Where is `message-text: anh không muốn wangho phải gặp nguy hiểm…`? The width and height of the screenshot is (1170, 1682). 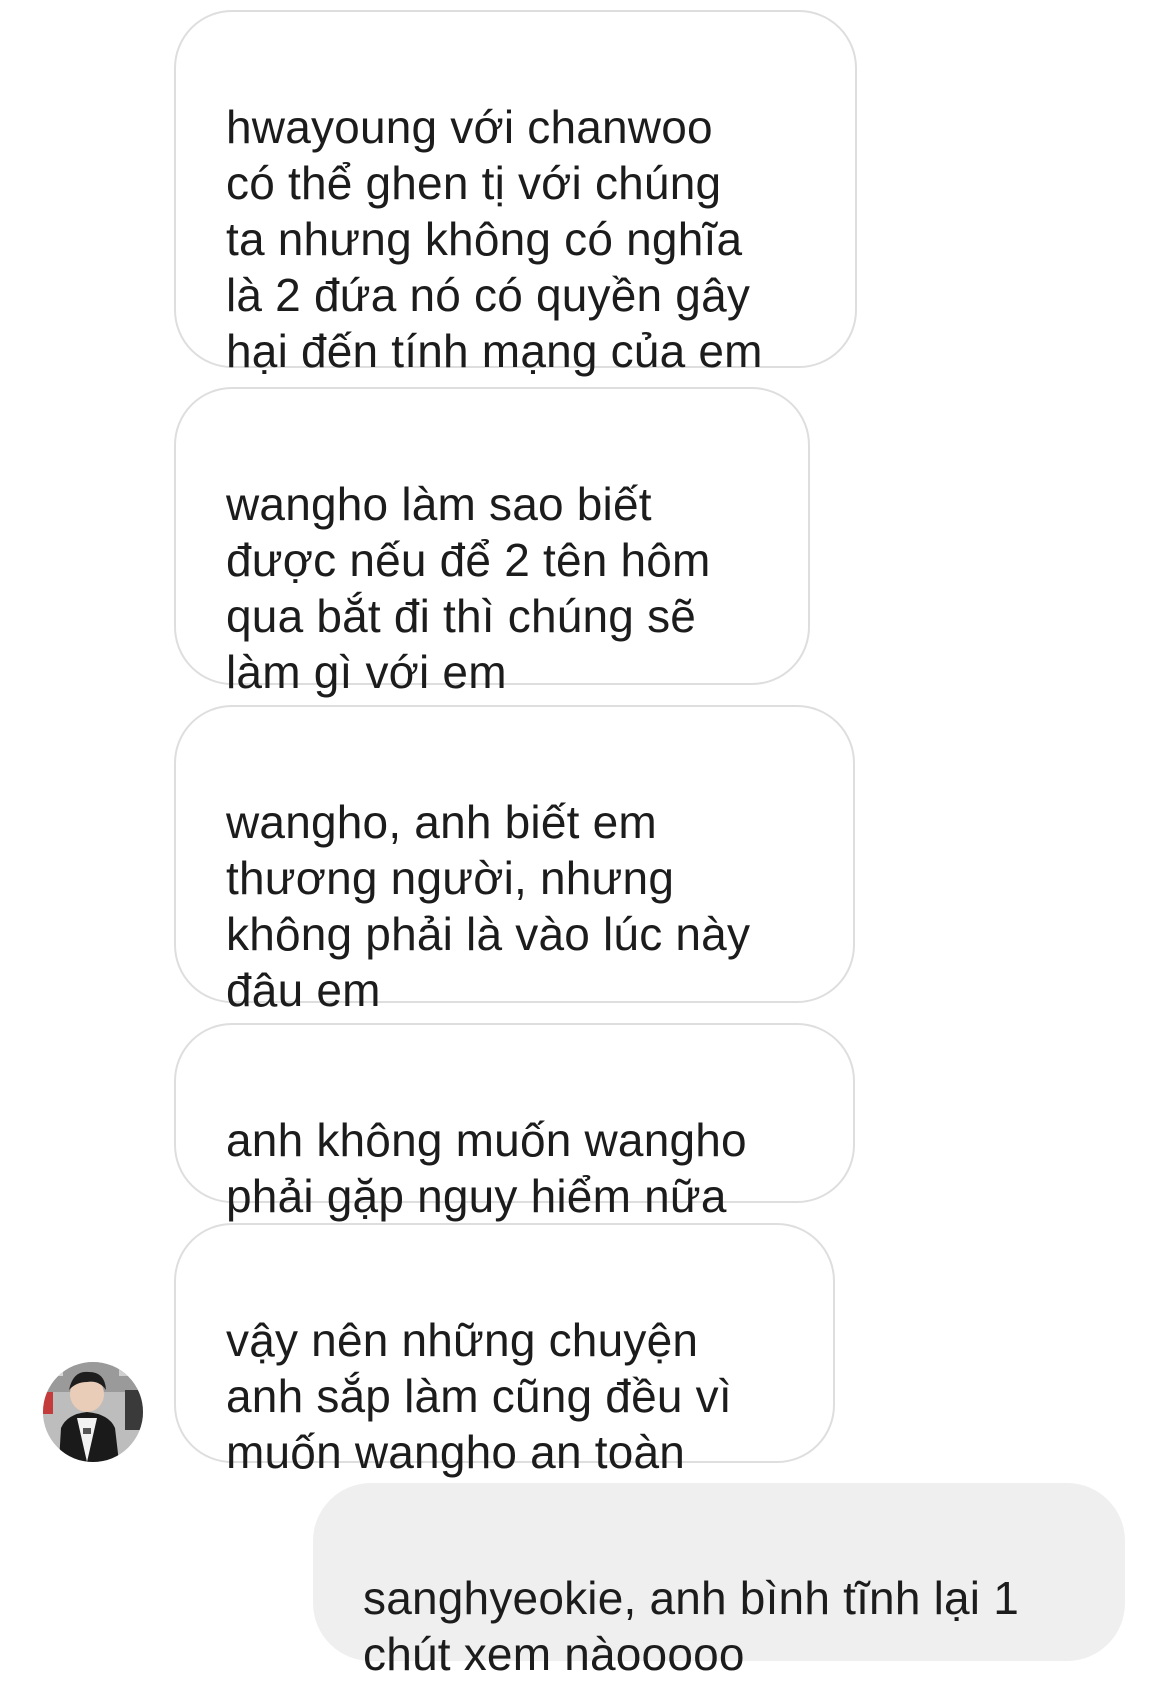 message-text: anh không muốn wangho phải gặp nguy hiểm… is located at coordinates (486, 1168).